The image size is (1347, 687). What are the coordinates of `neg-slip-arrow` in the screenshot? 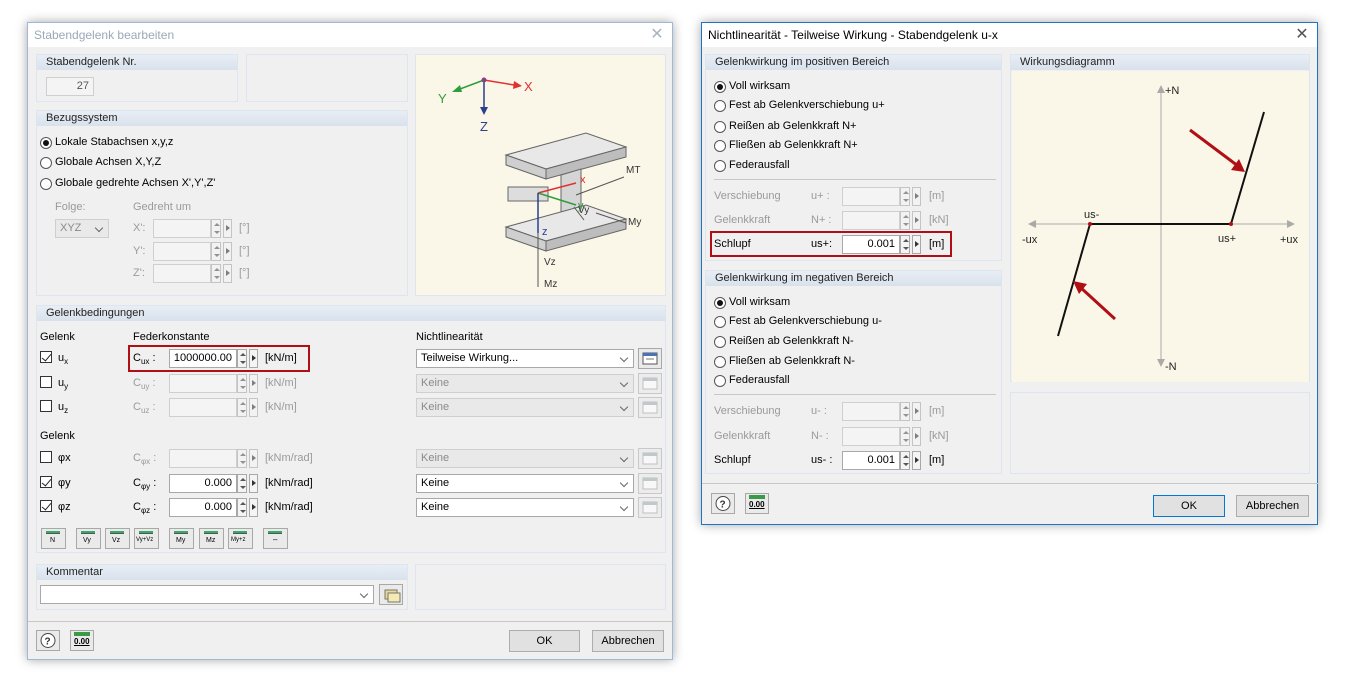 It's located at (916, 460).